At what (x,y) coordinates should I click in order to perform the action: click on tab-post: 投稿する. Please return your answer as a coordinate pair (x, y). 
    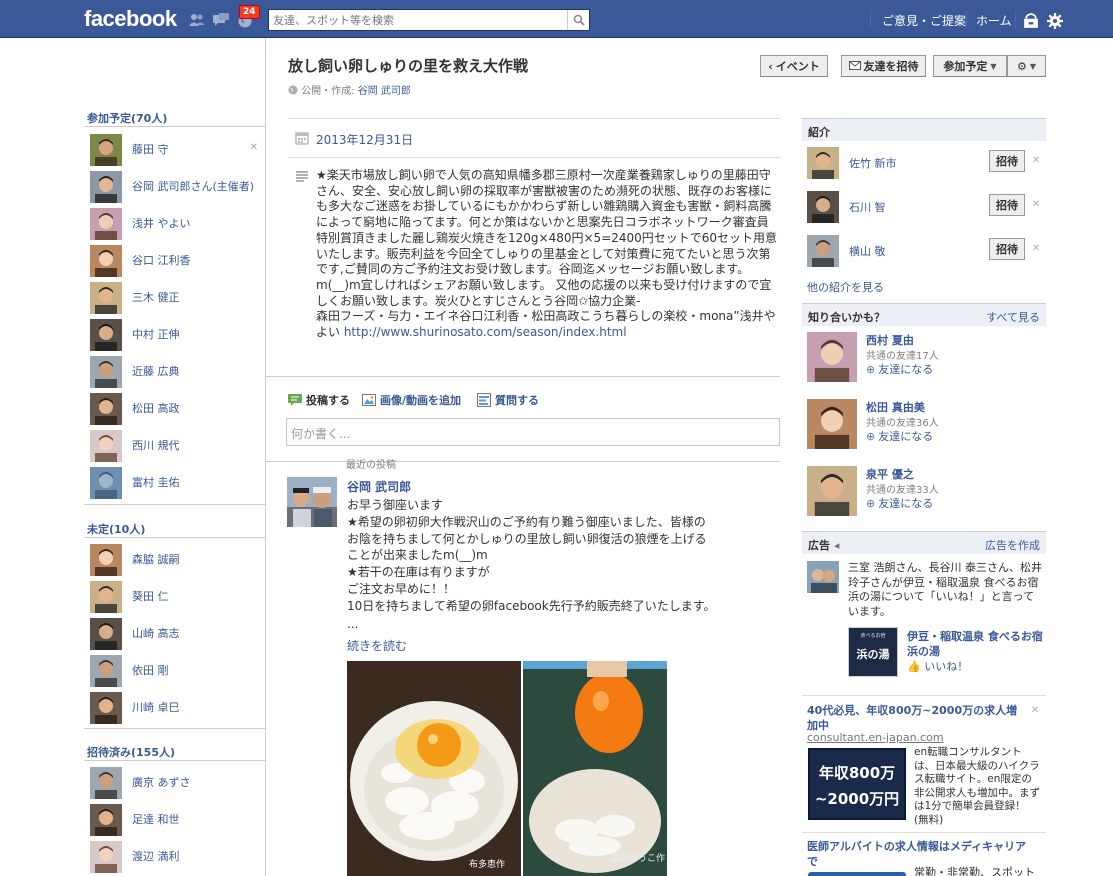
    Looking at the image, I should click on (319, 400).